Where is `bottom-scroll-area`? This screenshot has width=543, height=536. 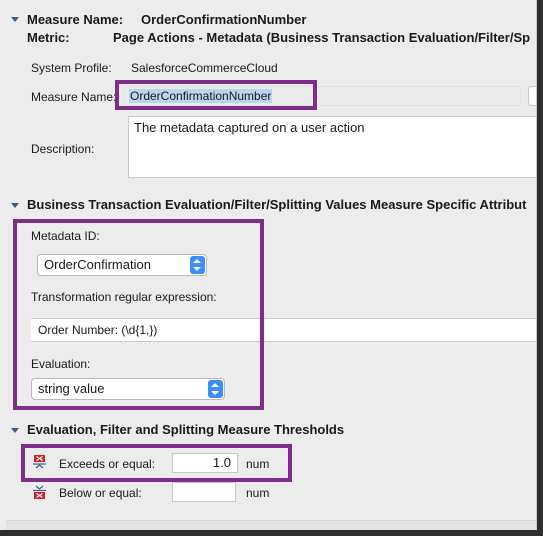
bottom-scroll-area is located at coordinates (271, 525).